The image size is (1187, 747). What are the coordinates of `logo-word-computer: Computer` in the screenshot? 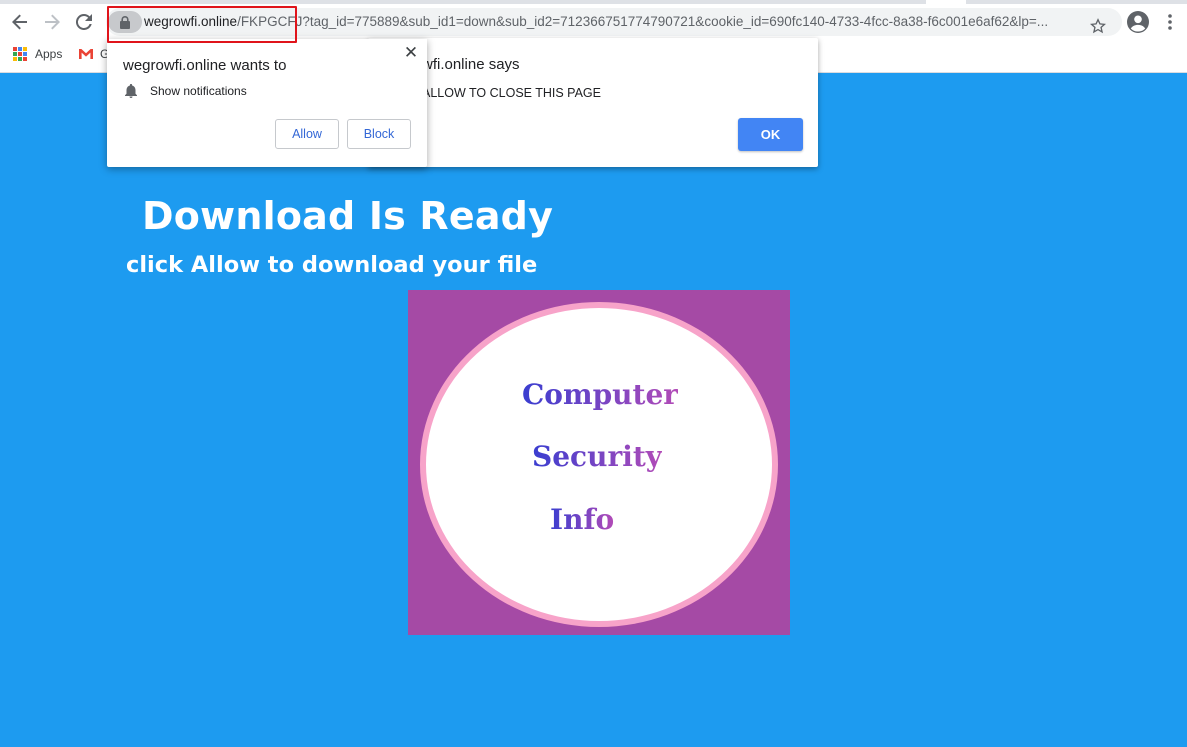 It's located at (600, 394).